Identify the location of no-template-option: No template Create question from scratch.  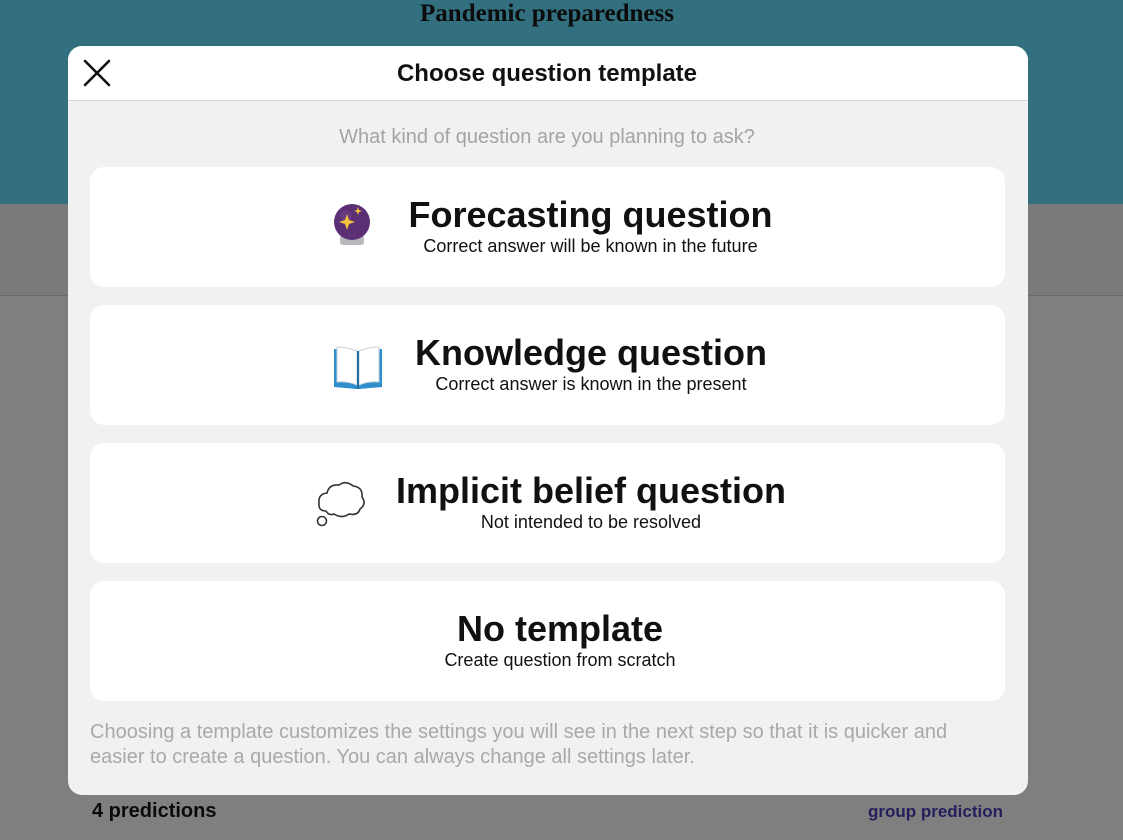
(547, 641).